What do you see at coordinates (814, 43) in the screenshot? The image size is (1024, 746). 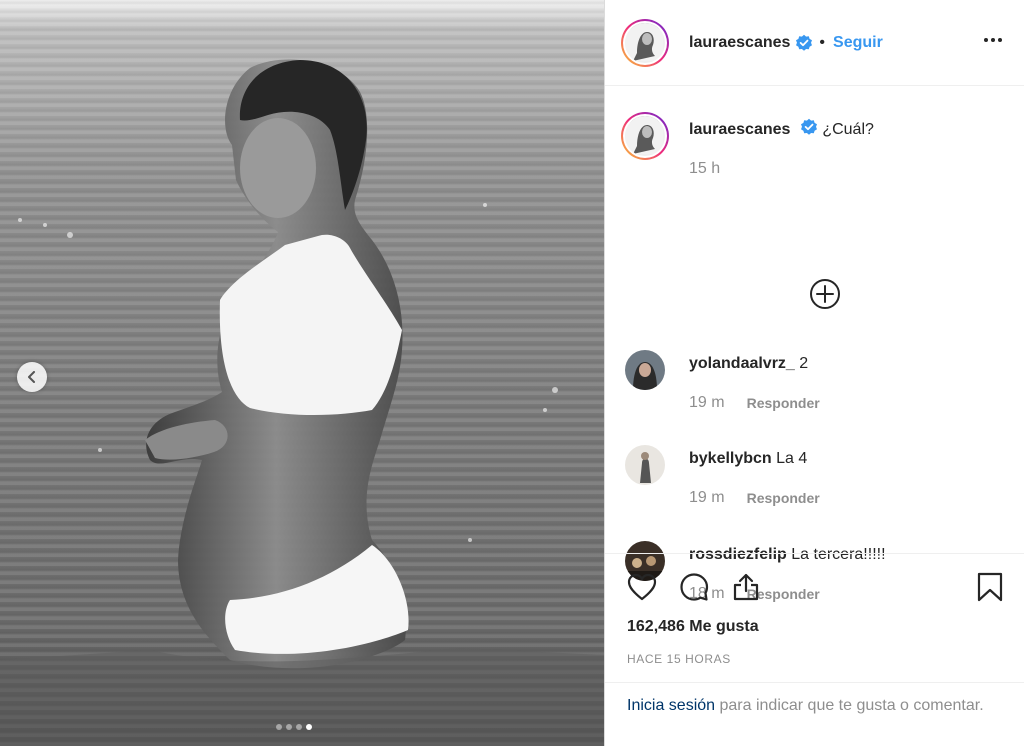 I see `post-header: lauraescanes • Seguir` at bounding box center [814, 43].